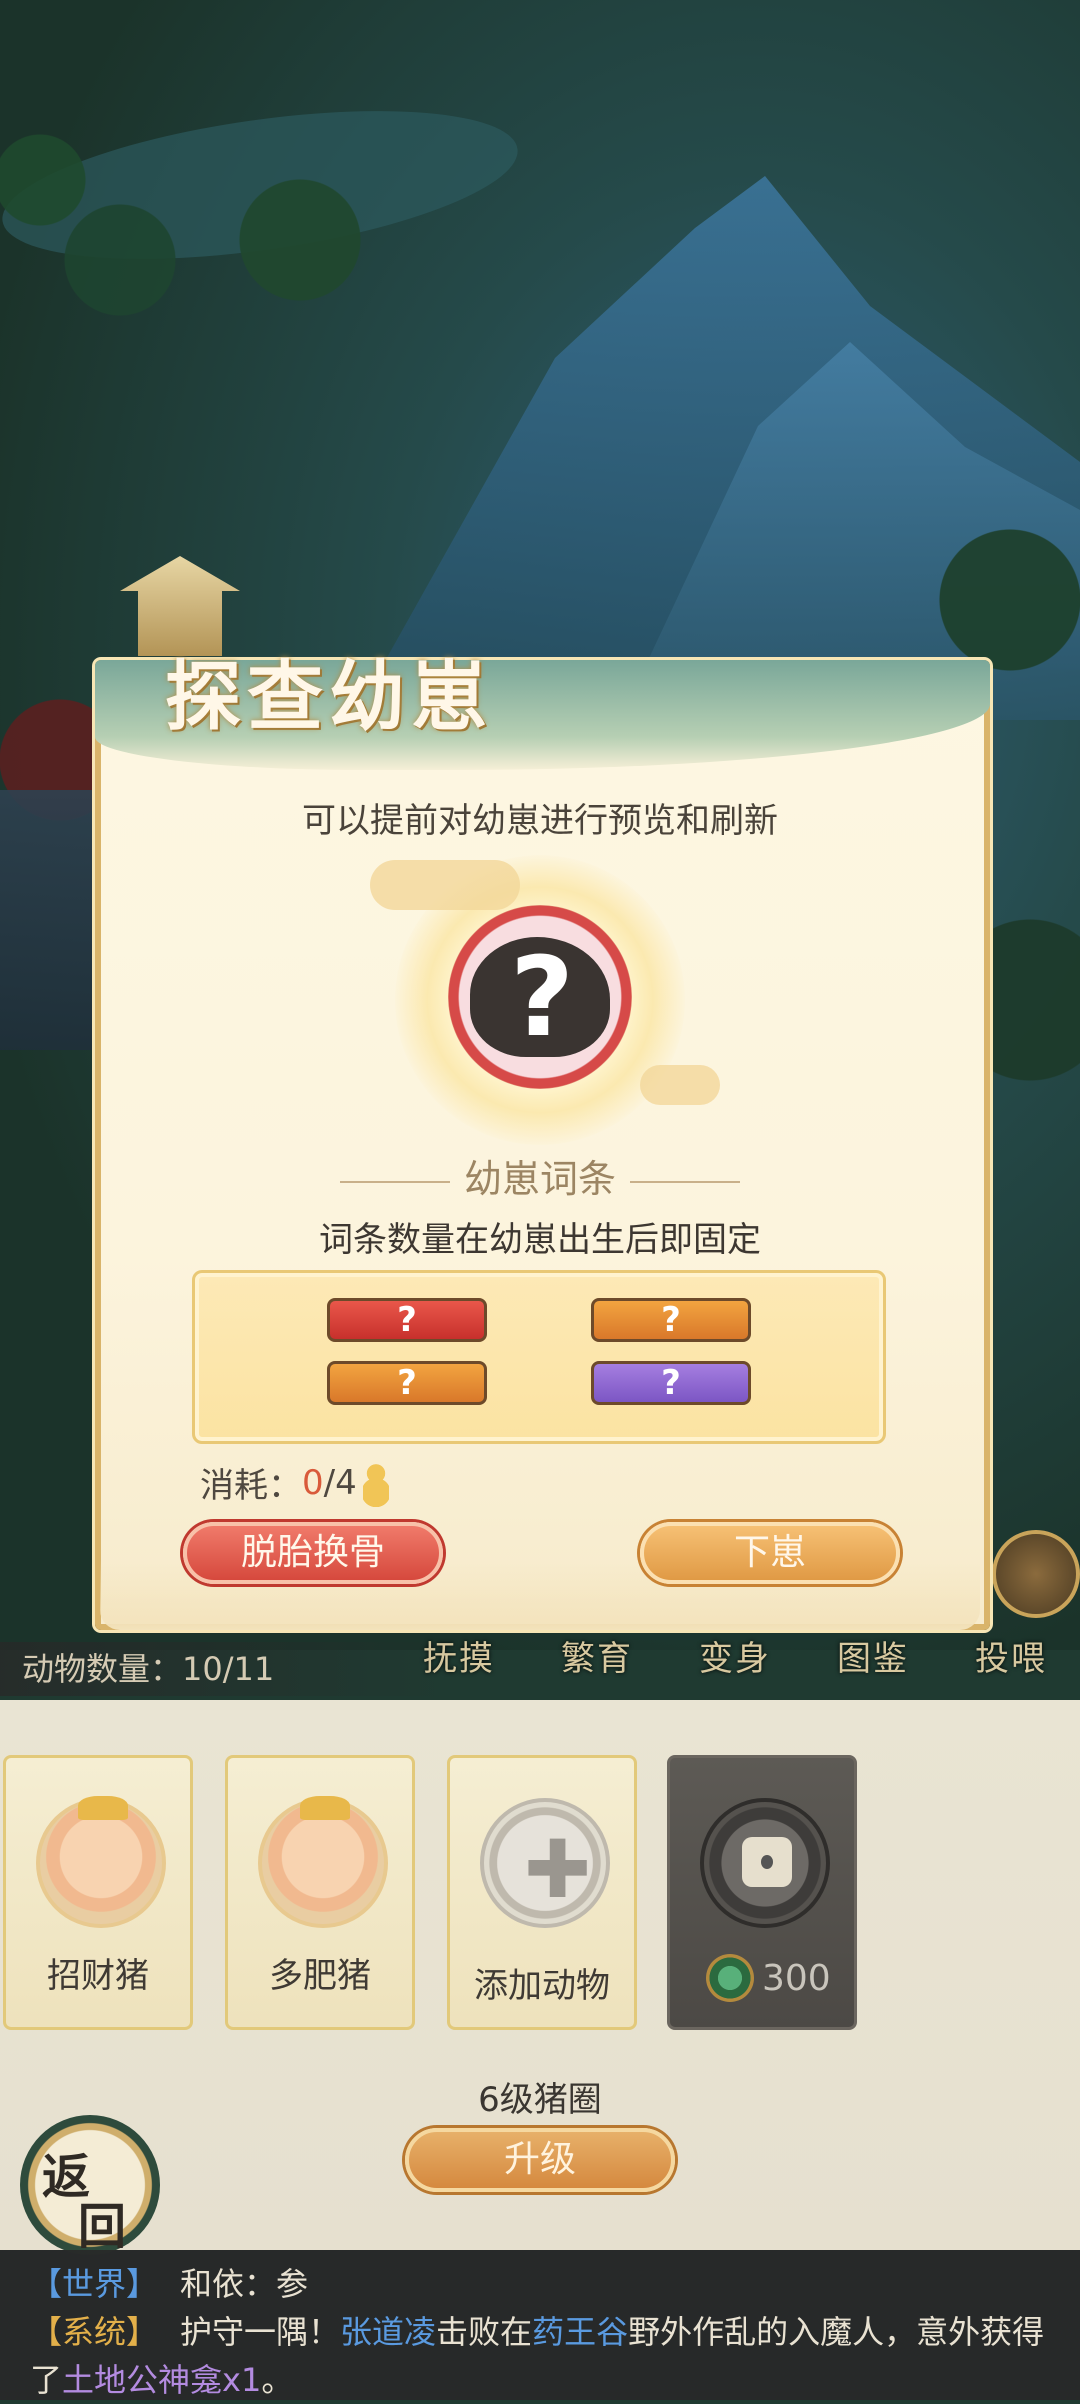 The image size is (1080, 2404). What do you see at coordinates (375, 1482) in the screenshot?
I see `gourd-icon` at bounding box center [375, 1482].